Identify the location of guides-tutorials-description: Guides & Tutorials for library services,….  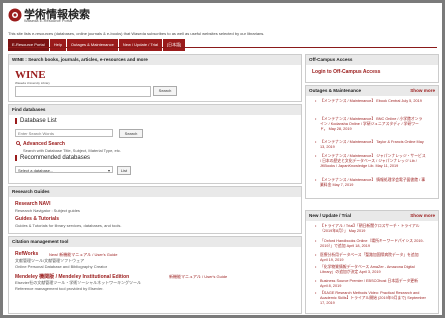
(68, 225).